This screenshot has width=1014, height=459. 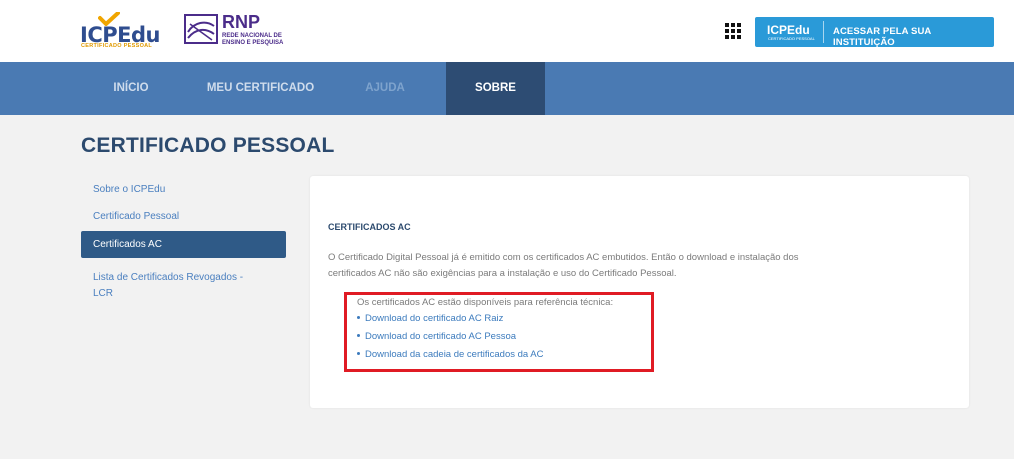 I want to click on download-ac-raiz-label: Download do certificado AC Raiz, so click(x=434, y=318).